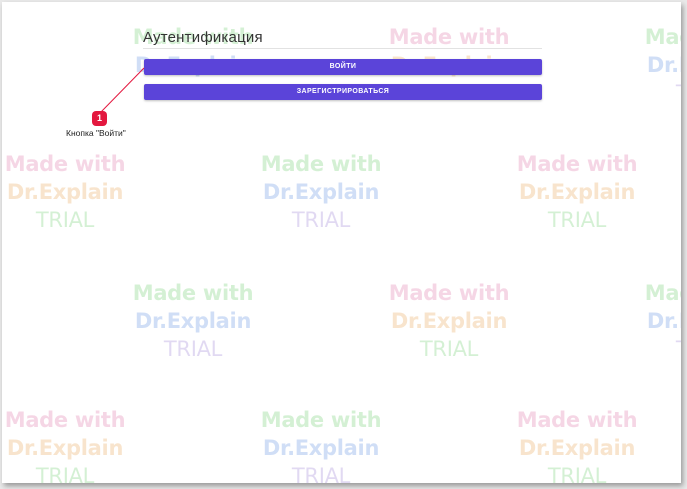 Image resolution: width=687 pixels, height=489 pixels. Describe the element at coordinates (342, 48) in the screenshot. I see `title-divider` at that location.